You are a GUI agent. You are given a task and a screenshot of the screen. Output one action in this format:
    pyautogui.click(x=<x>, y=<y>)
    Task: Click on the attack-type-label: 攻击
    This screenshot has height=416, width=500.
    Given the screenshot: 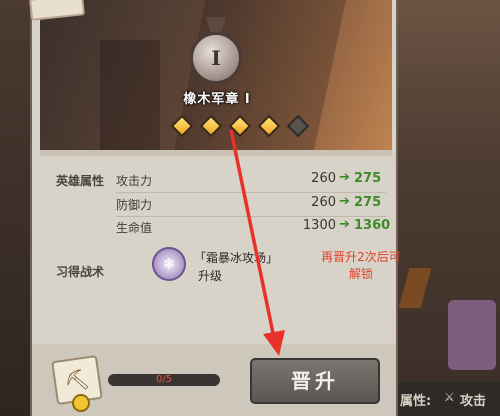 What is the action you would take?
    pyautogui.click(x=473, y=401)
    